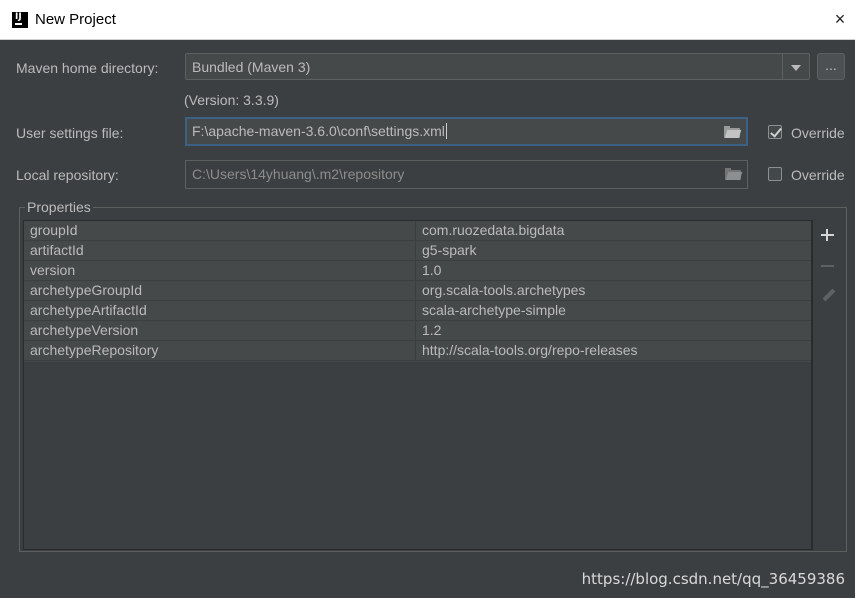 The width and height of the screenshot is (855, 598). Describe the element at coordinates (530, 350) in the screenshot. I see `property-value: http://scala-tools.org/repo-releases` at that location.